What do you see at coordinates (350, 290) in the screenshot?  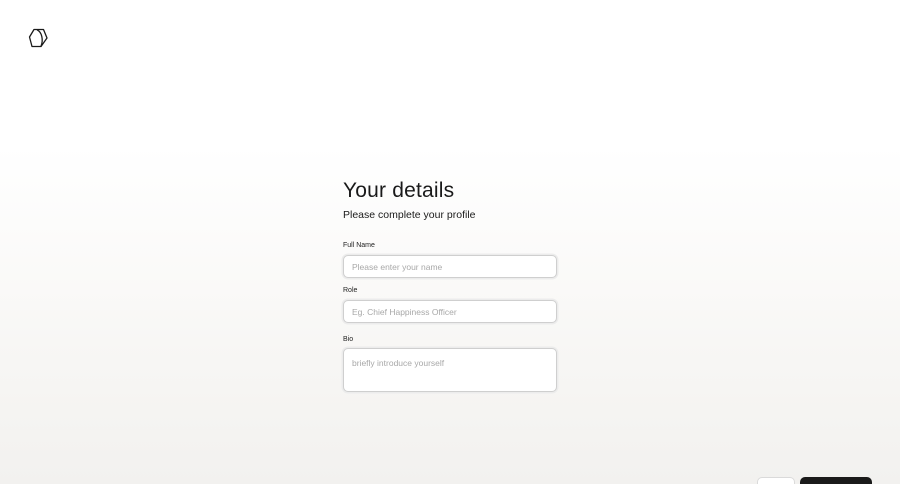 I see `role-label: Role` at bounding box center [350, 290].